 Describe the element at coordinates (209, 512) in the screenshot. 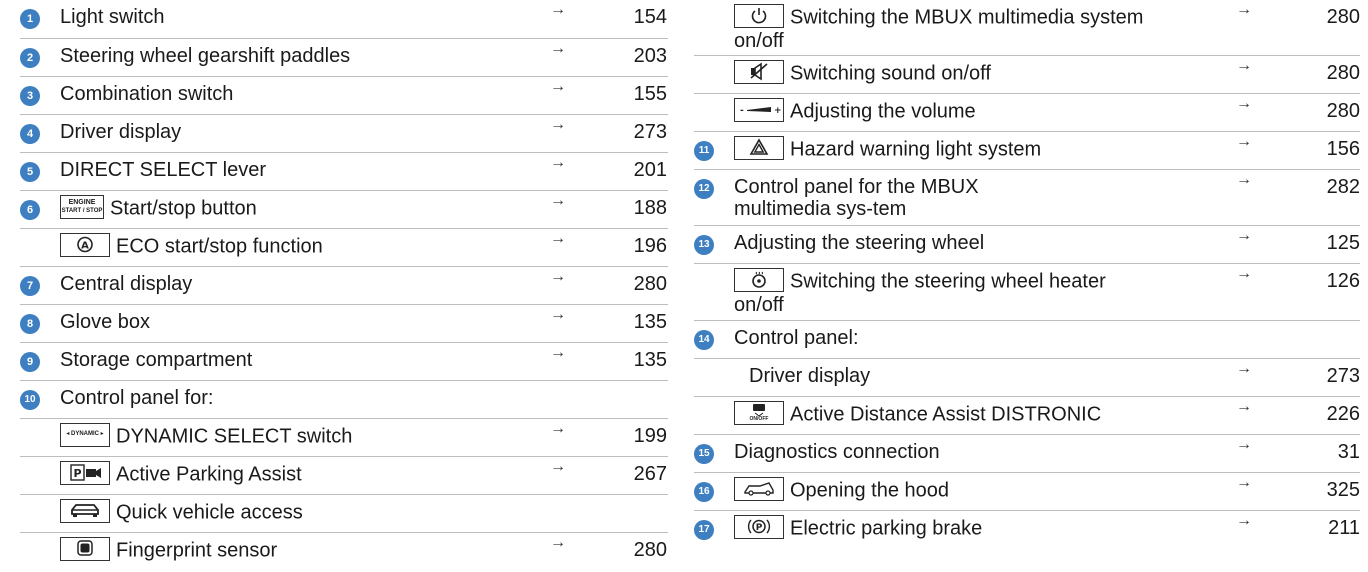

I see `item-label: Quick vehicle access` at that location.